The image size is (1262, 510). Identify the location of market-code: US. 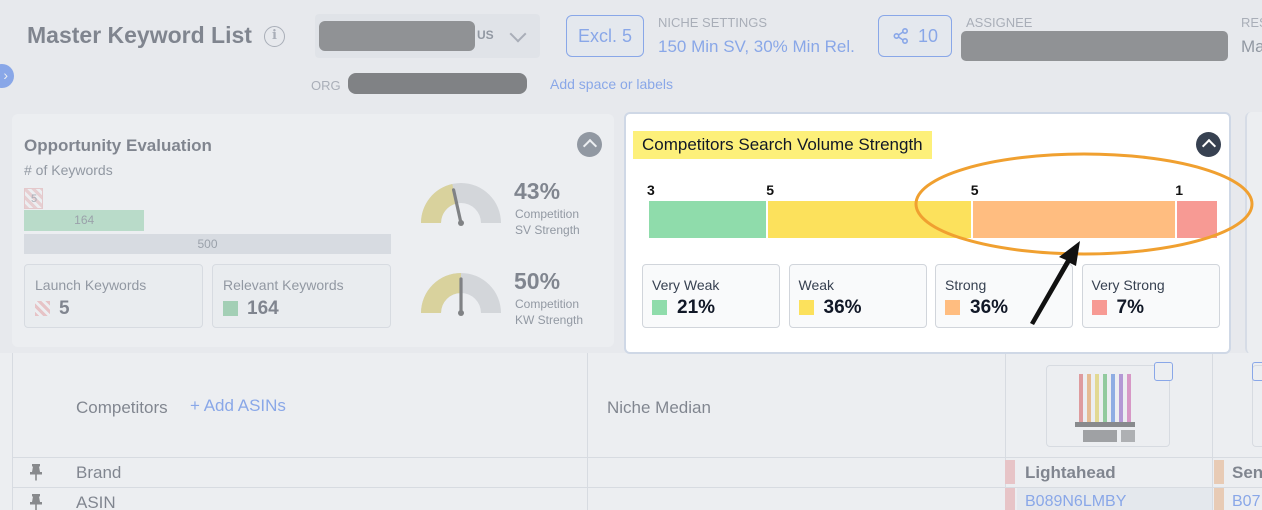
(485, 35).